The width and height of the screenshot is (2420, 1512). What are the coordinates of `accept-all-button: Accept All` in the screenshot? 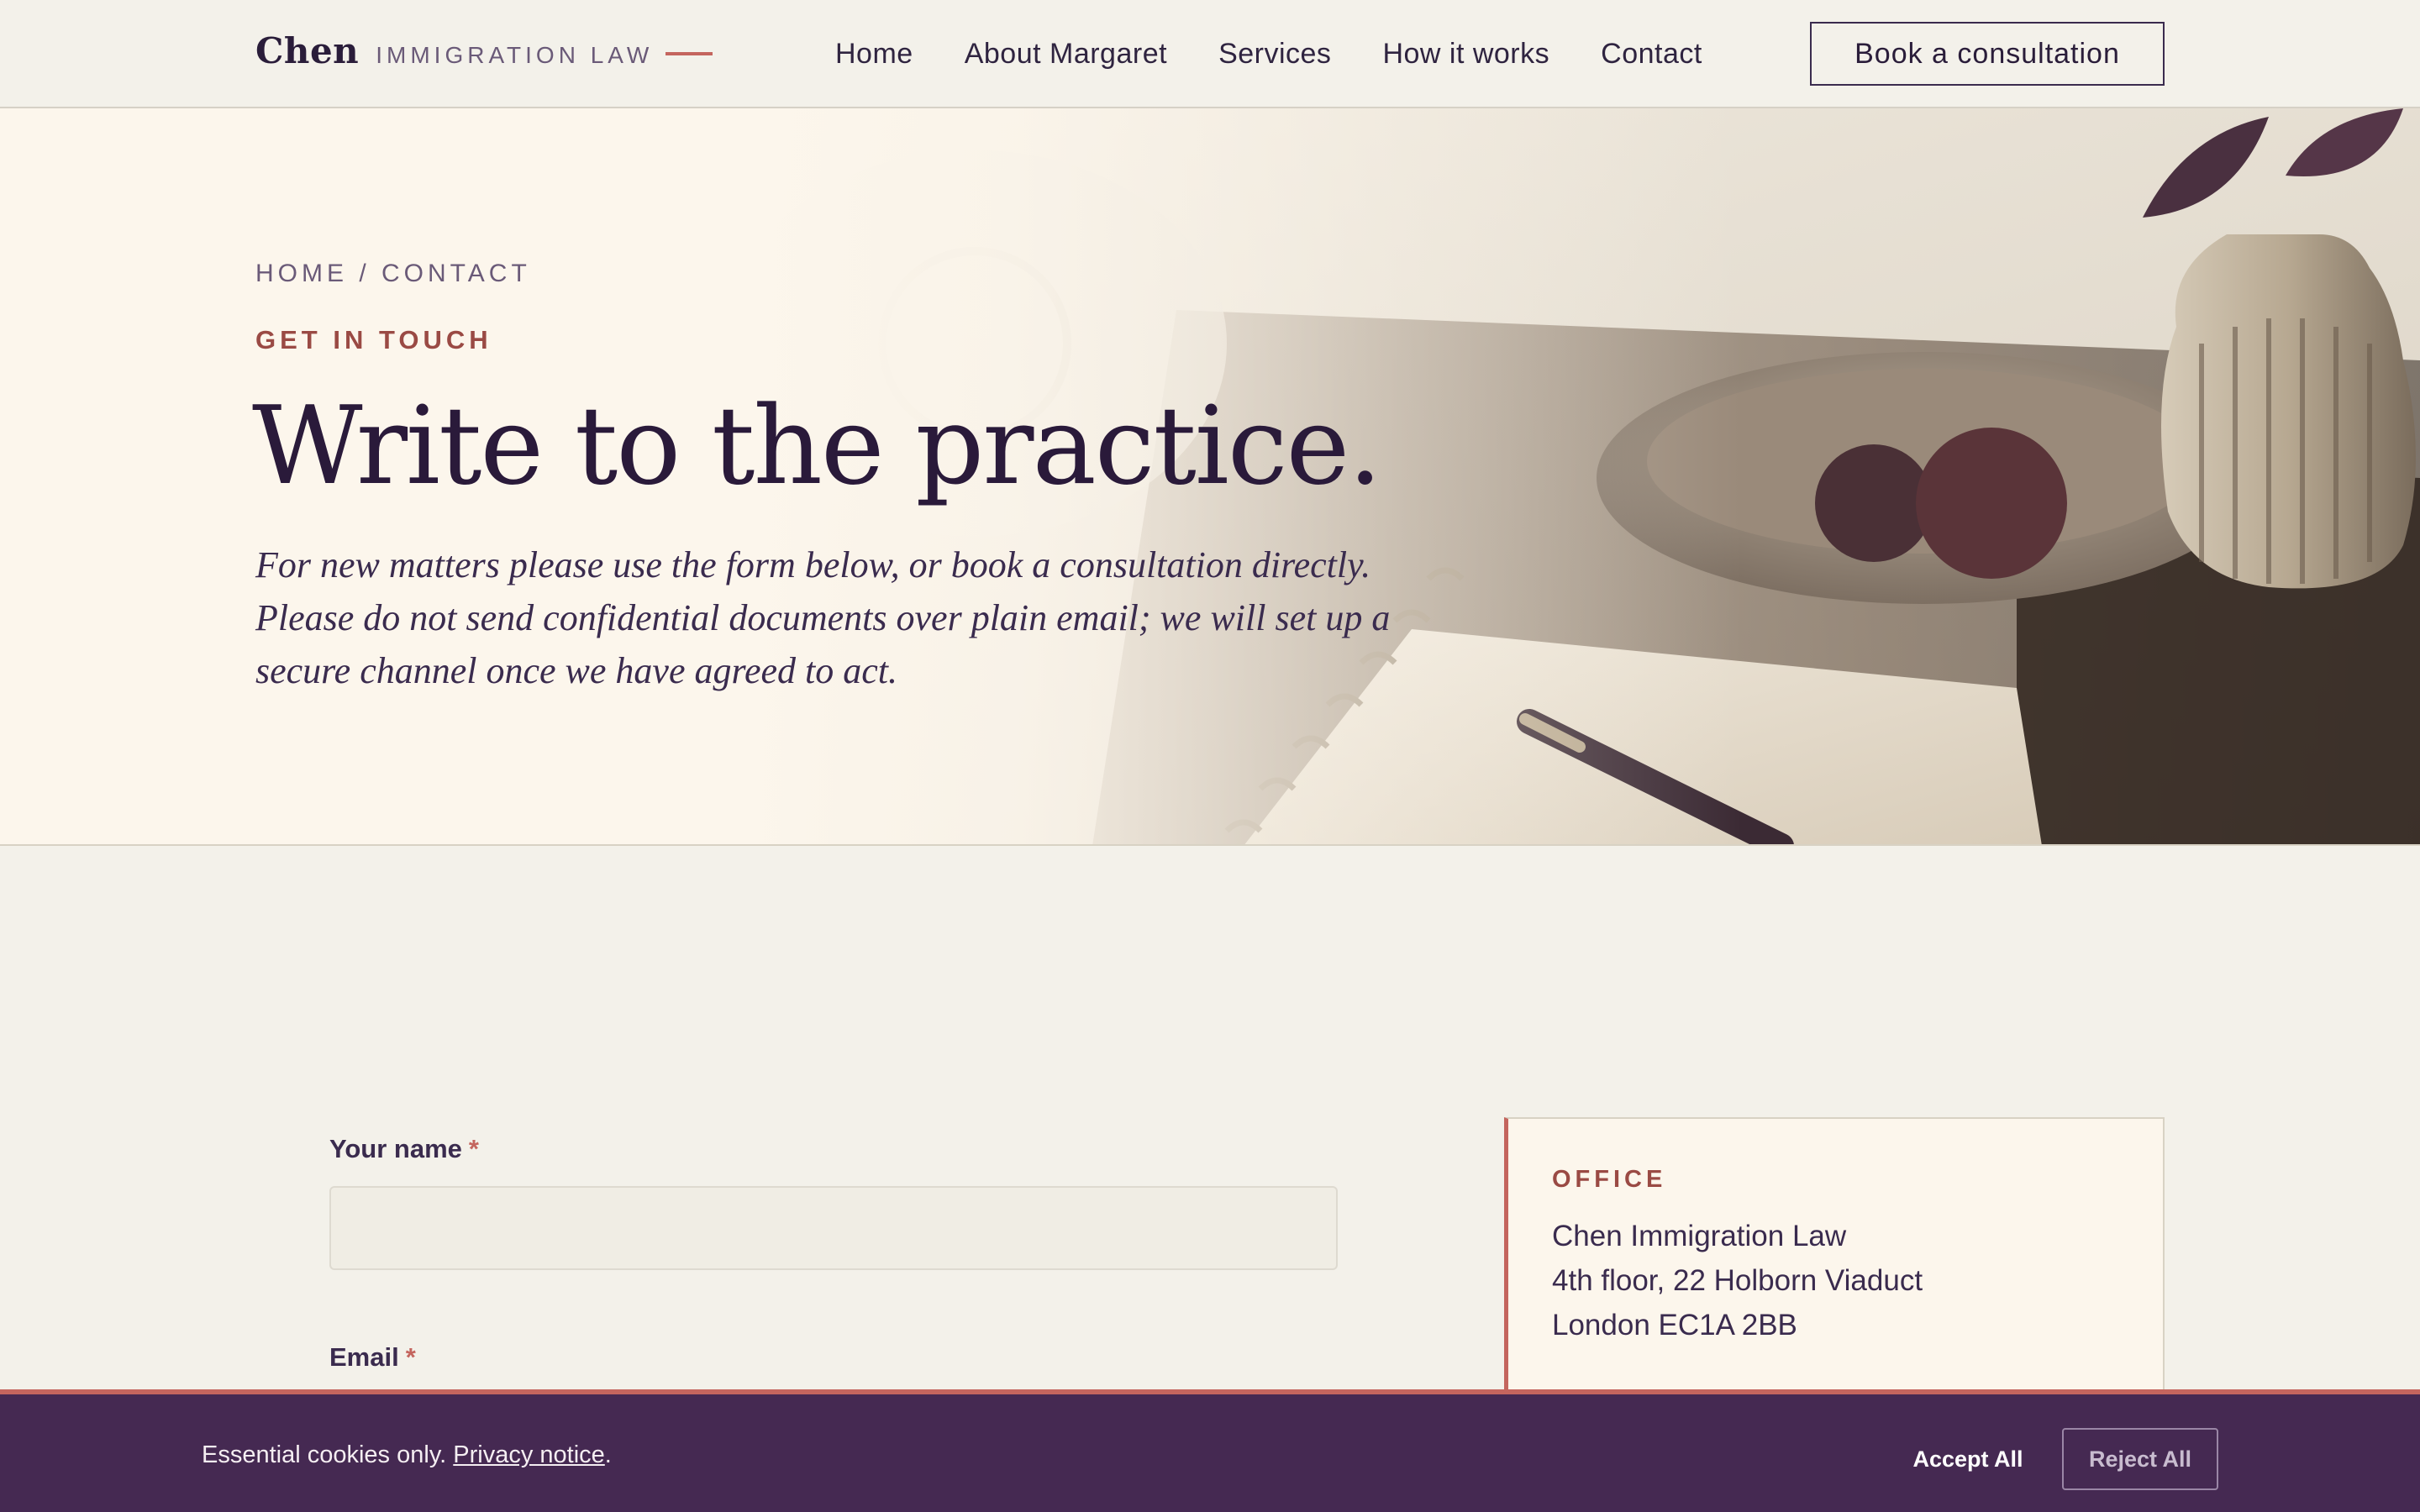 It's located at (1968, 1459).